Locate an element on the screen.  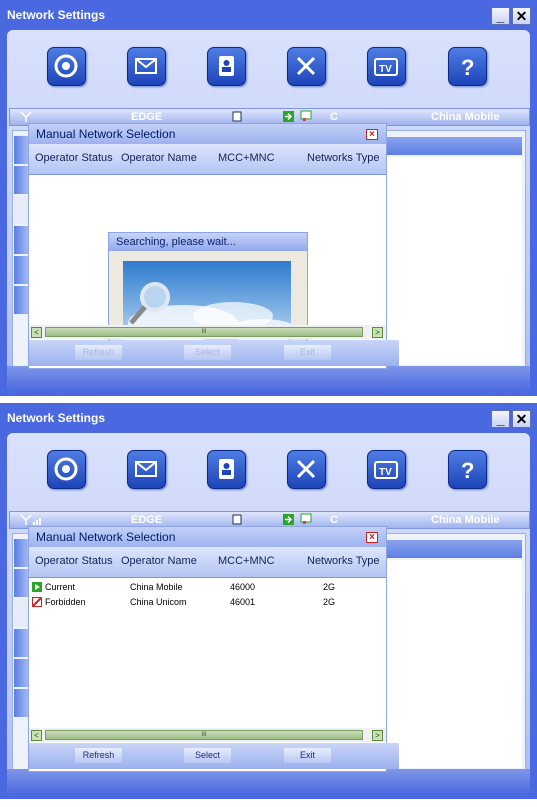
signal-strength-icon is located at coordinates (30, 519).